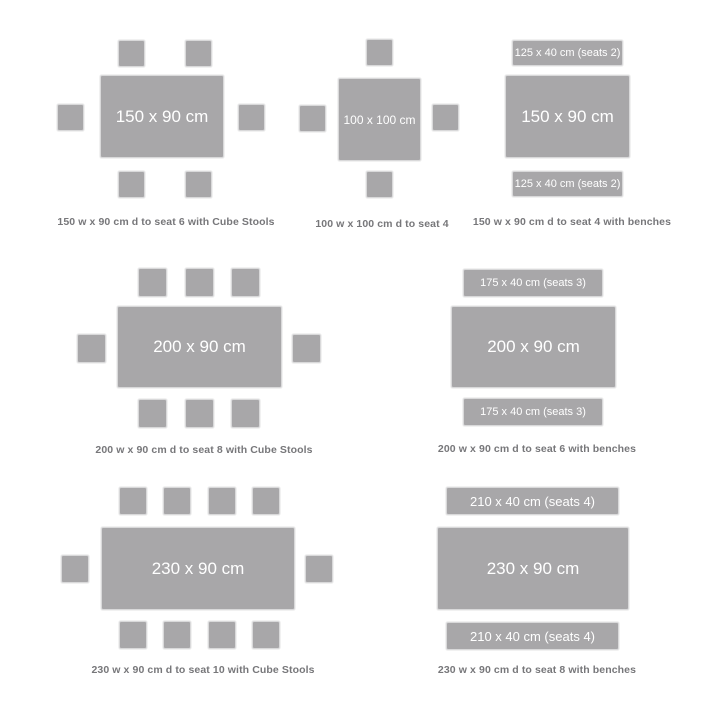  What do you see at coordinates (379, 119) in the screenshot?
I see `table: 100 x 100 cm` at bounding box center [379, 119].